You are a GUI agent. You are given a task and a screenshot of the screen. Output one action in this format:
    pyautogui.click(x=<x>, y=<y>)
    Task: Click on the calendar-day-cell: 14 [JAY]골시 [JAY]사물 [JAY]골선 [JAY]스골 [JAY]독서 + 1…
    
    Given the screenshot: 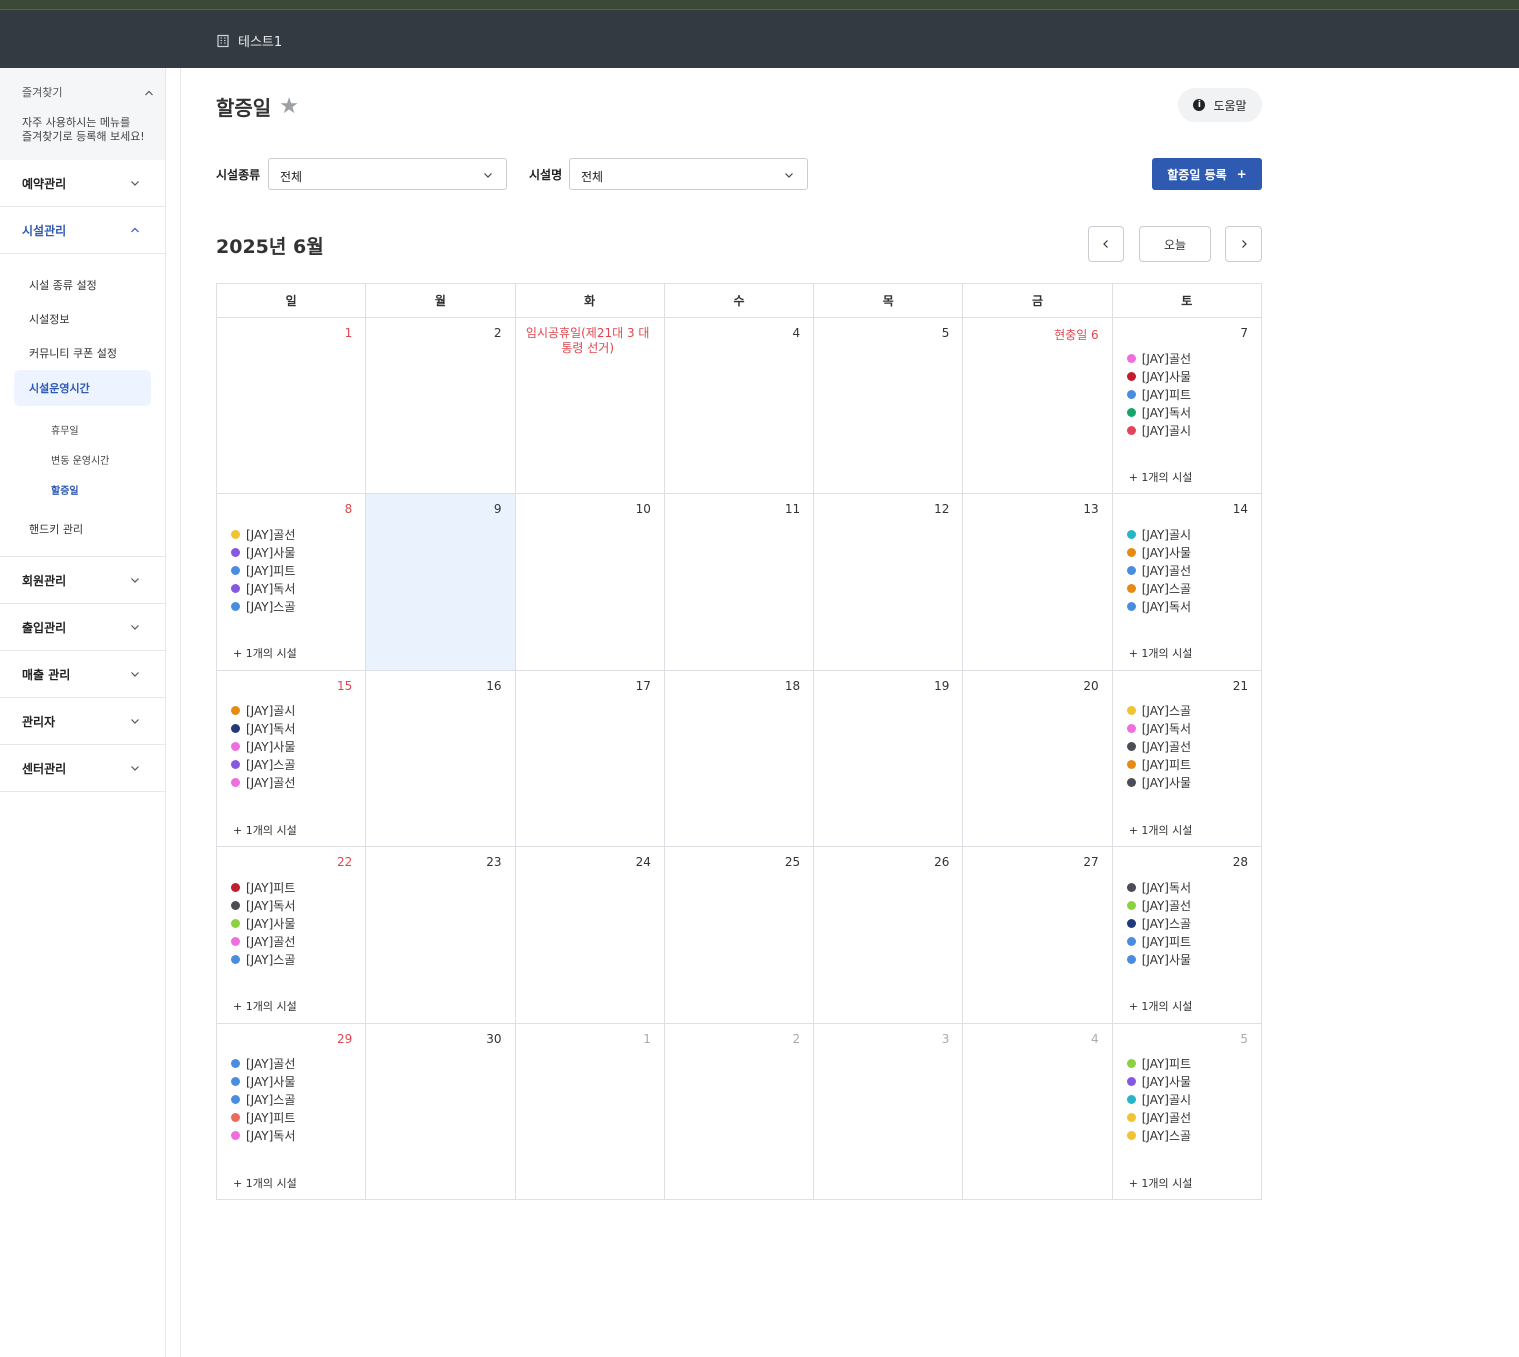 What is the action you would take?
    pyautogui.click(x=1187, y=582)
    